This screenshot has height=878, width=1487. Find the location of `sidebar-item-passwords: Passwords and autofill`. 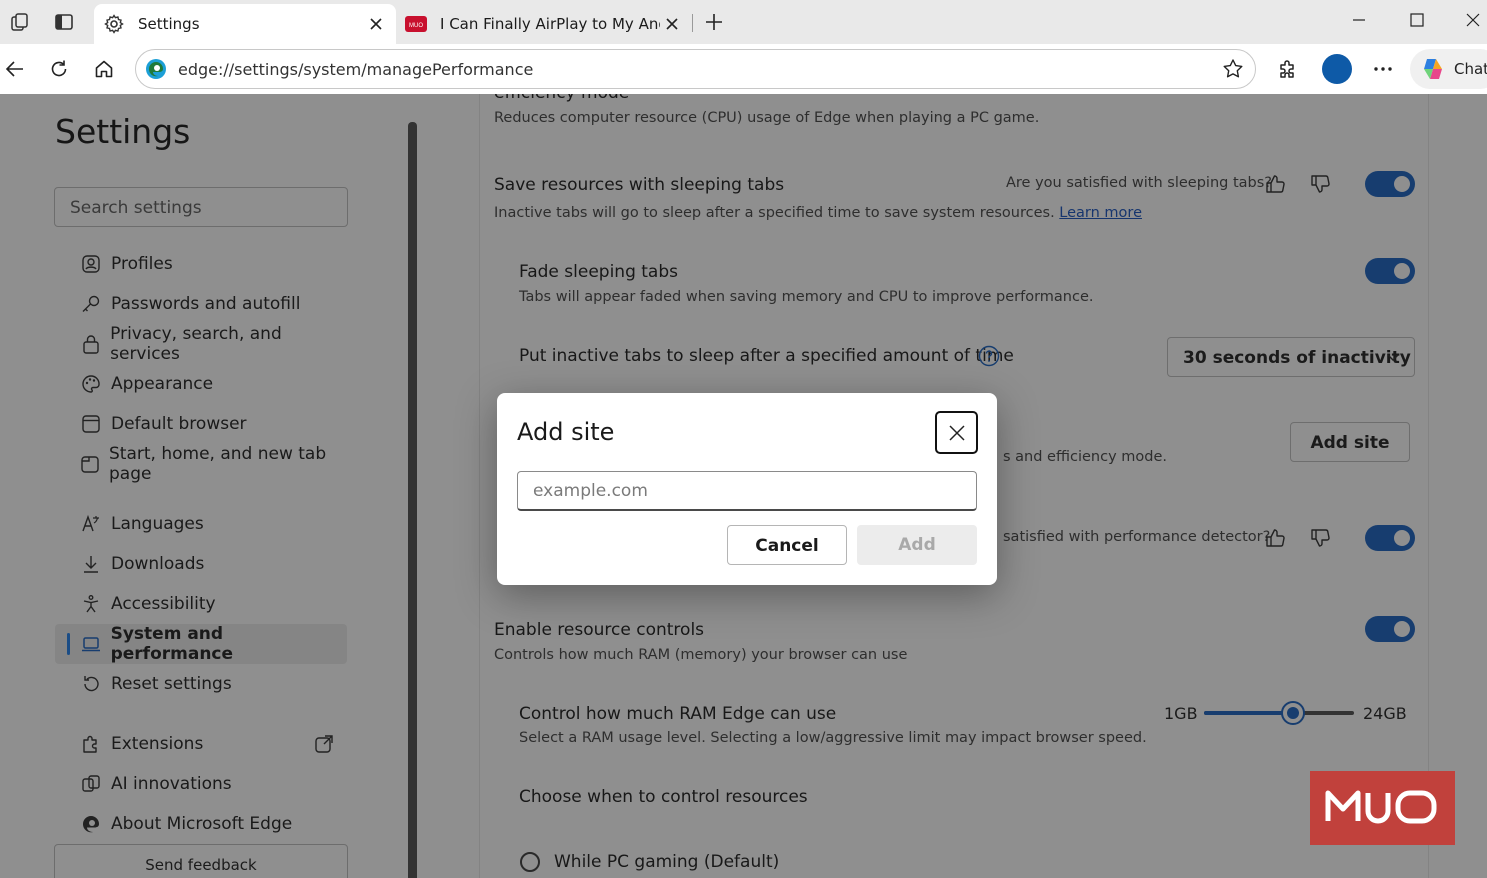

sidebar-item-passwords: Passwords and autofill is located at coordinates (201, 304).